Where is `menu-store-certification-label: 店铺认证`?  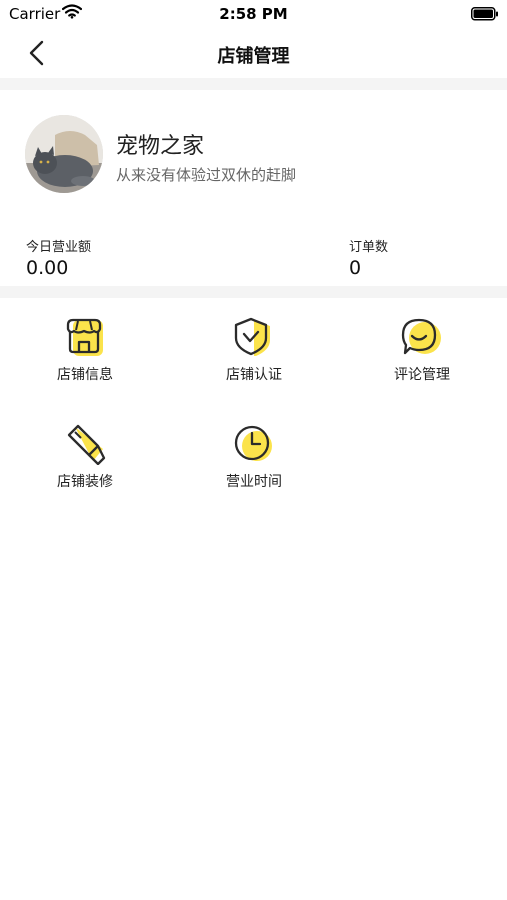 menu-store-certification-label: 店铺认证 is located at coordinates (254, 375).